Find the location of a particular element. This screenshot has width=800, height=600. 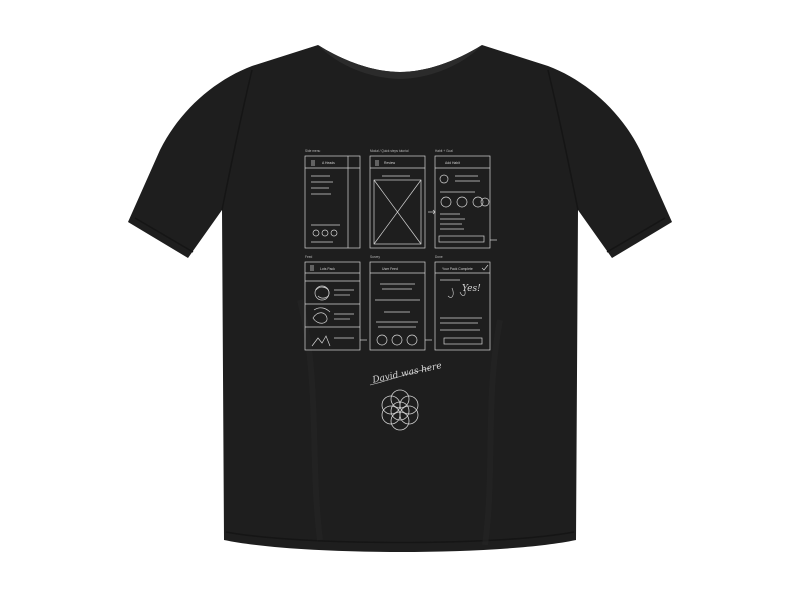

screen-label: Modal / Quick steps tutorial is located at coordinates (389, 151).